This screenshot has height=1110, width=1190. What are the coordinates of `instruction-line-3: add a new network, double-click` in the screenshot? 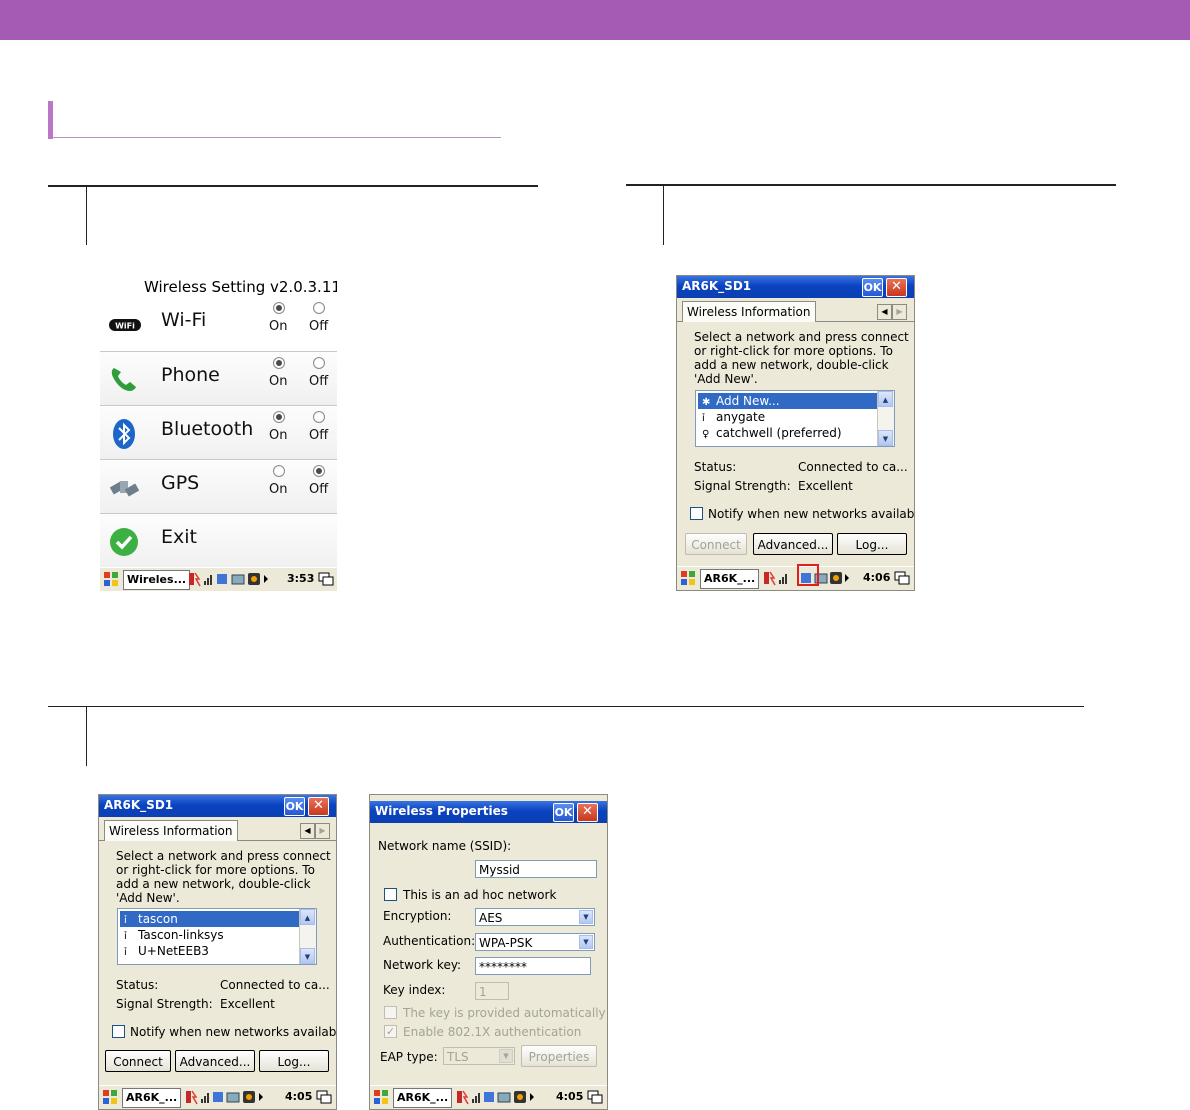 It's located at (213, 884).